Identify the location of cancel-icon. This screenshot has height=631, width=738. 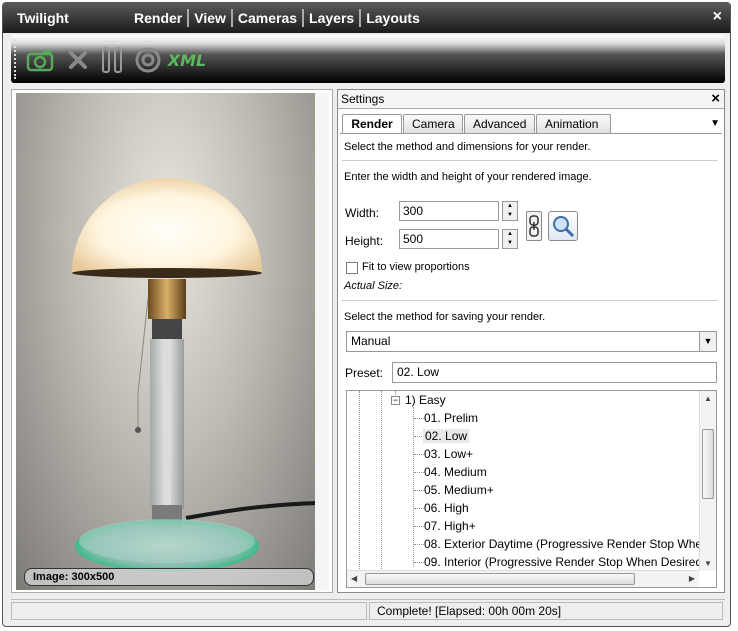
(78, 60).